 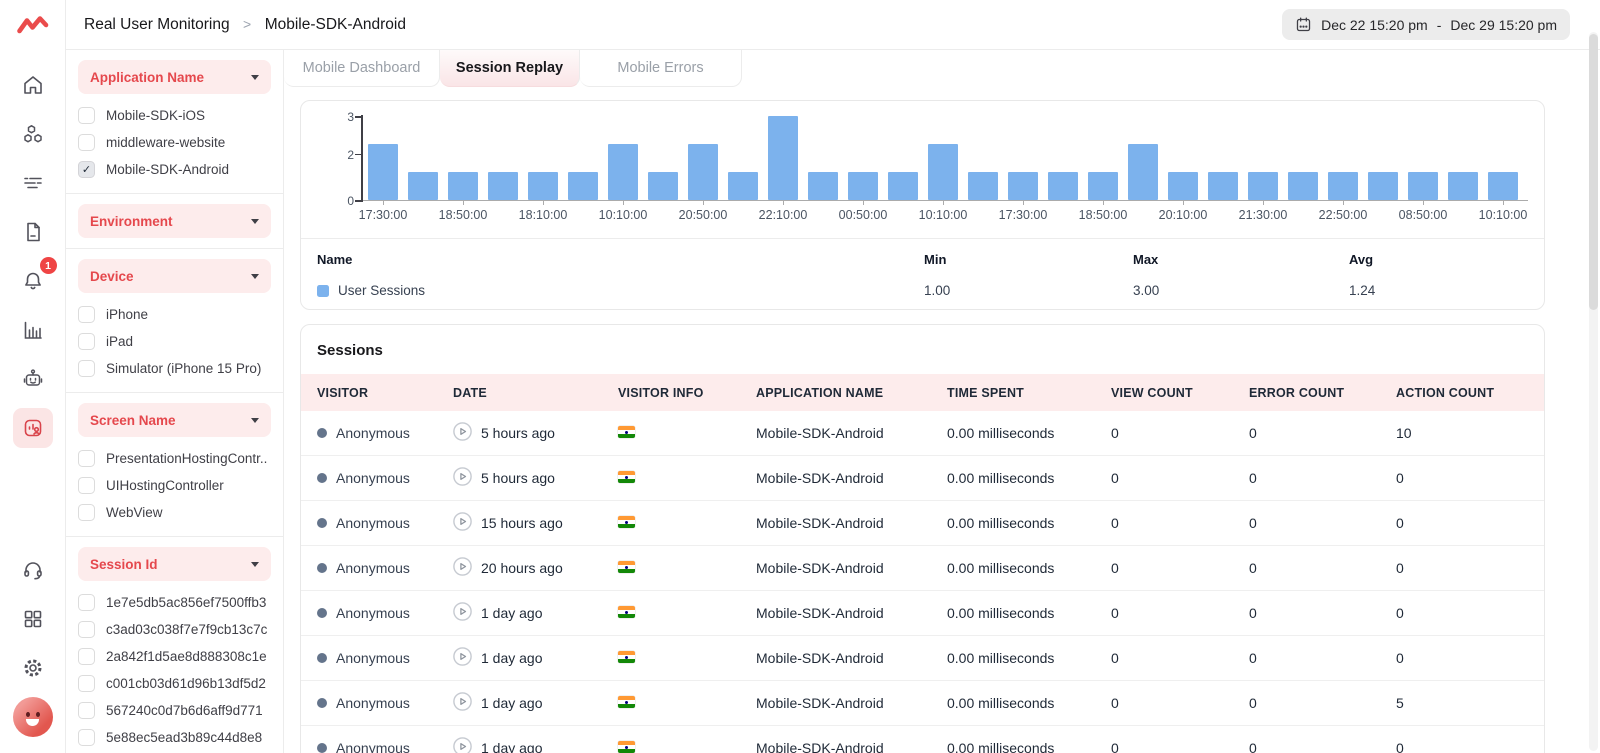 I want to click on filter-header-device: Device, so click(x=174, y=276).